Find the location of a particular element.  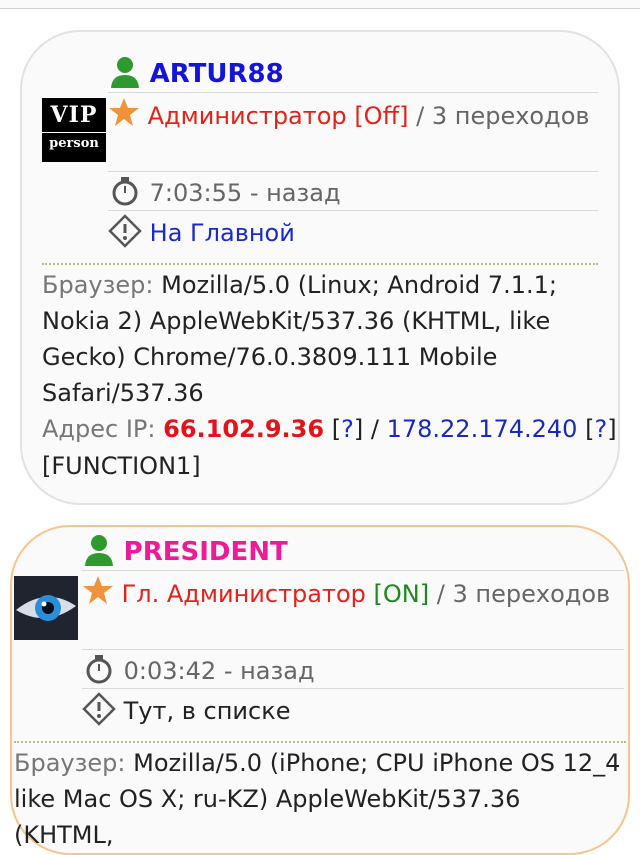

ip-lookup-bracket: [?] is located at coordinates (347, 429).